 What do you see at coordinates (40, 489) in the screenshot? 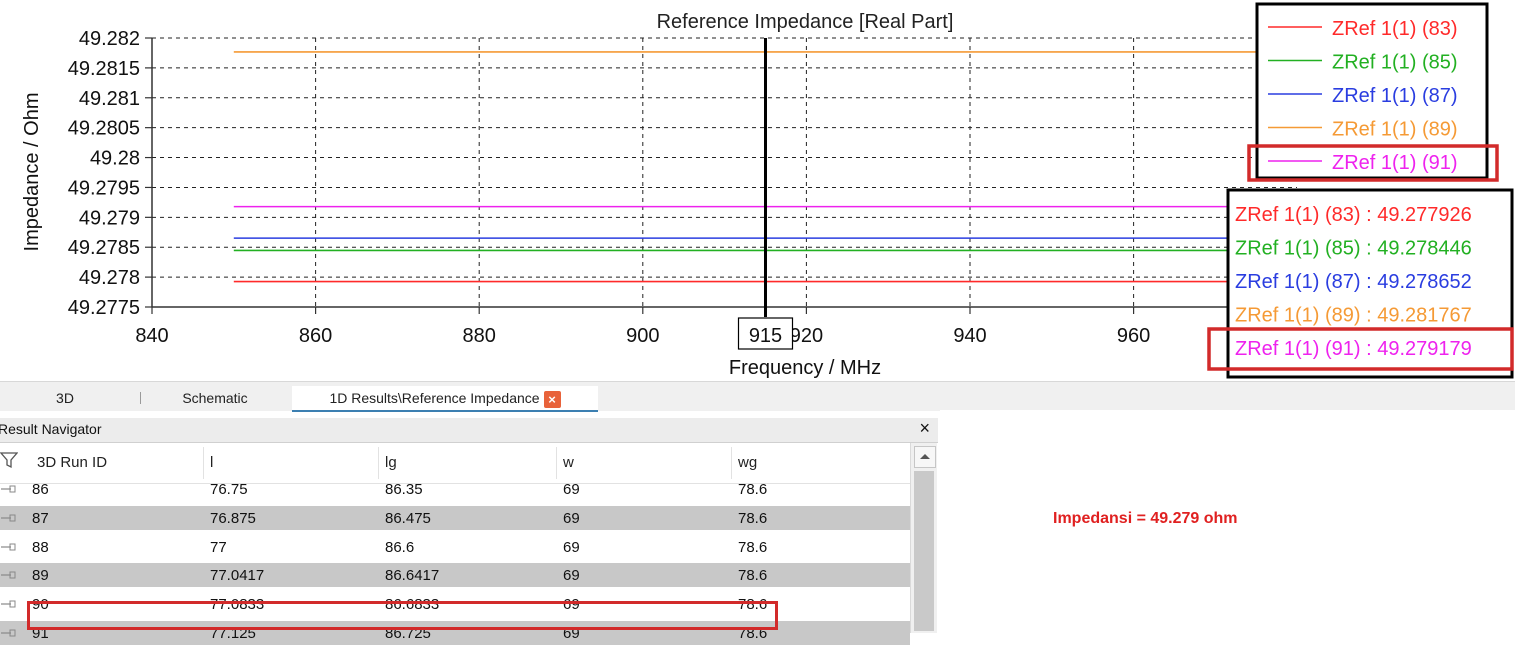
I see `table-cell: 86` at bounding box center [40, 489].